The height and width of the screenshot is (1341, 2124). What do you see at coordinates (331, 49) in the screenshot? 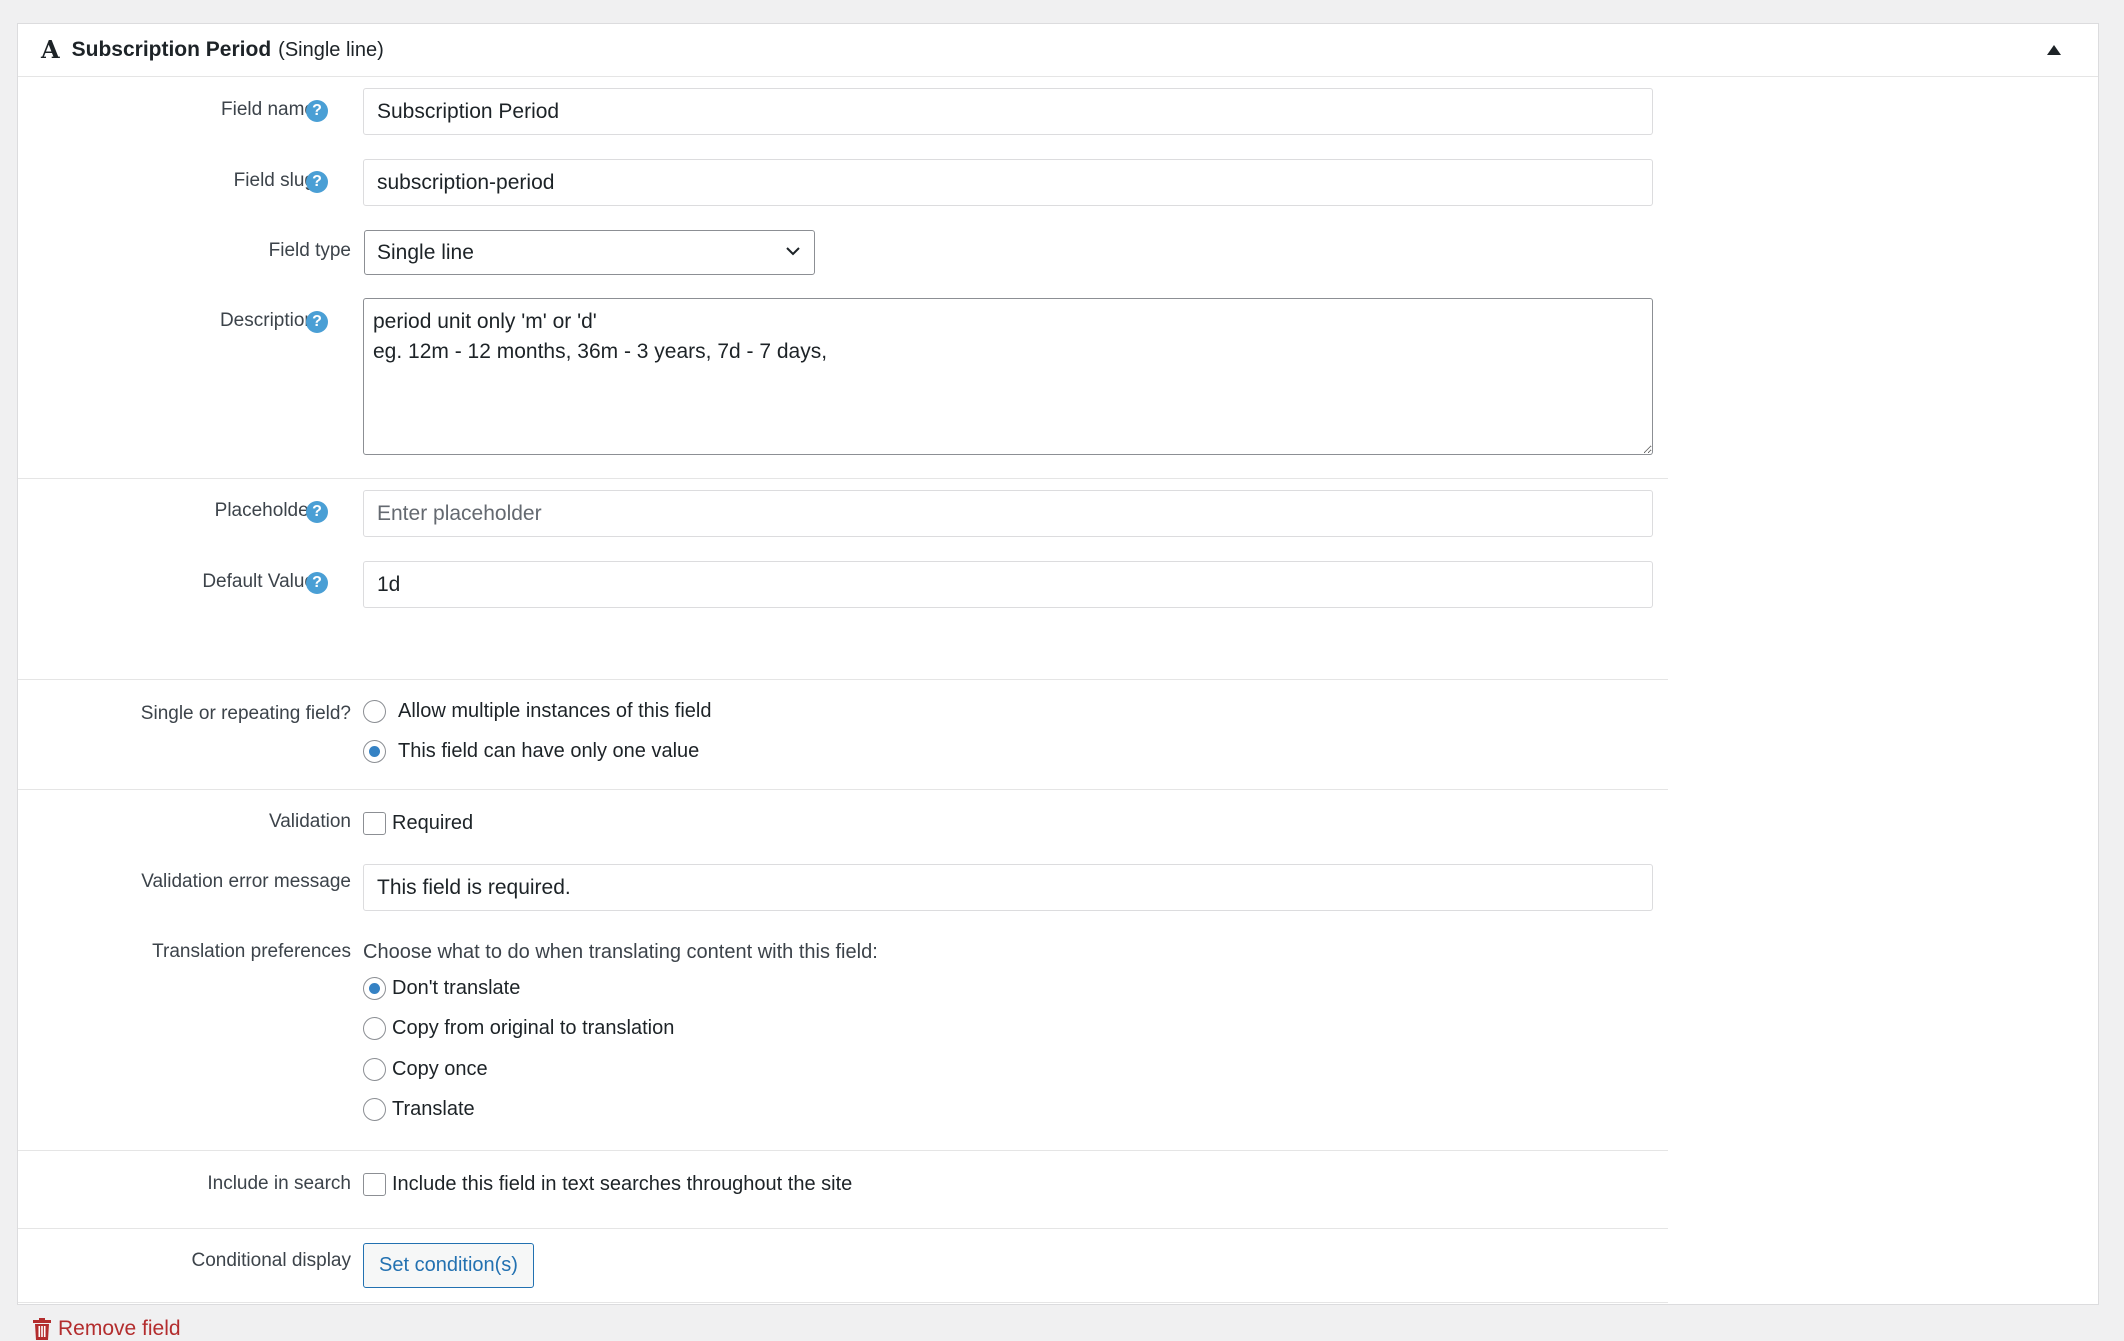
I see `field-type-subtitle: (Single line)` at bounding box center [331, 49].